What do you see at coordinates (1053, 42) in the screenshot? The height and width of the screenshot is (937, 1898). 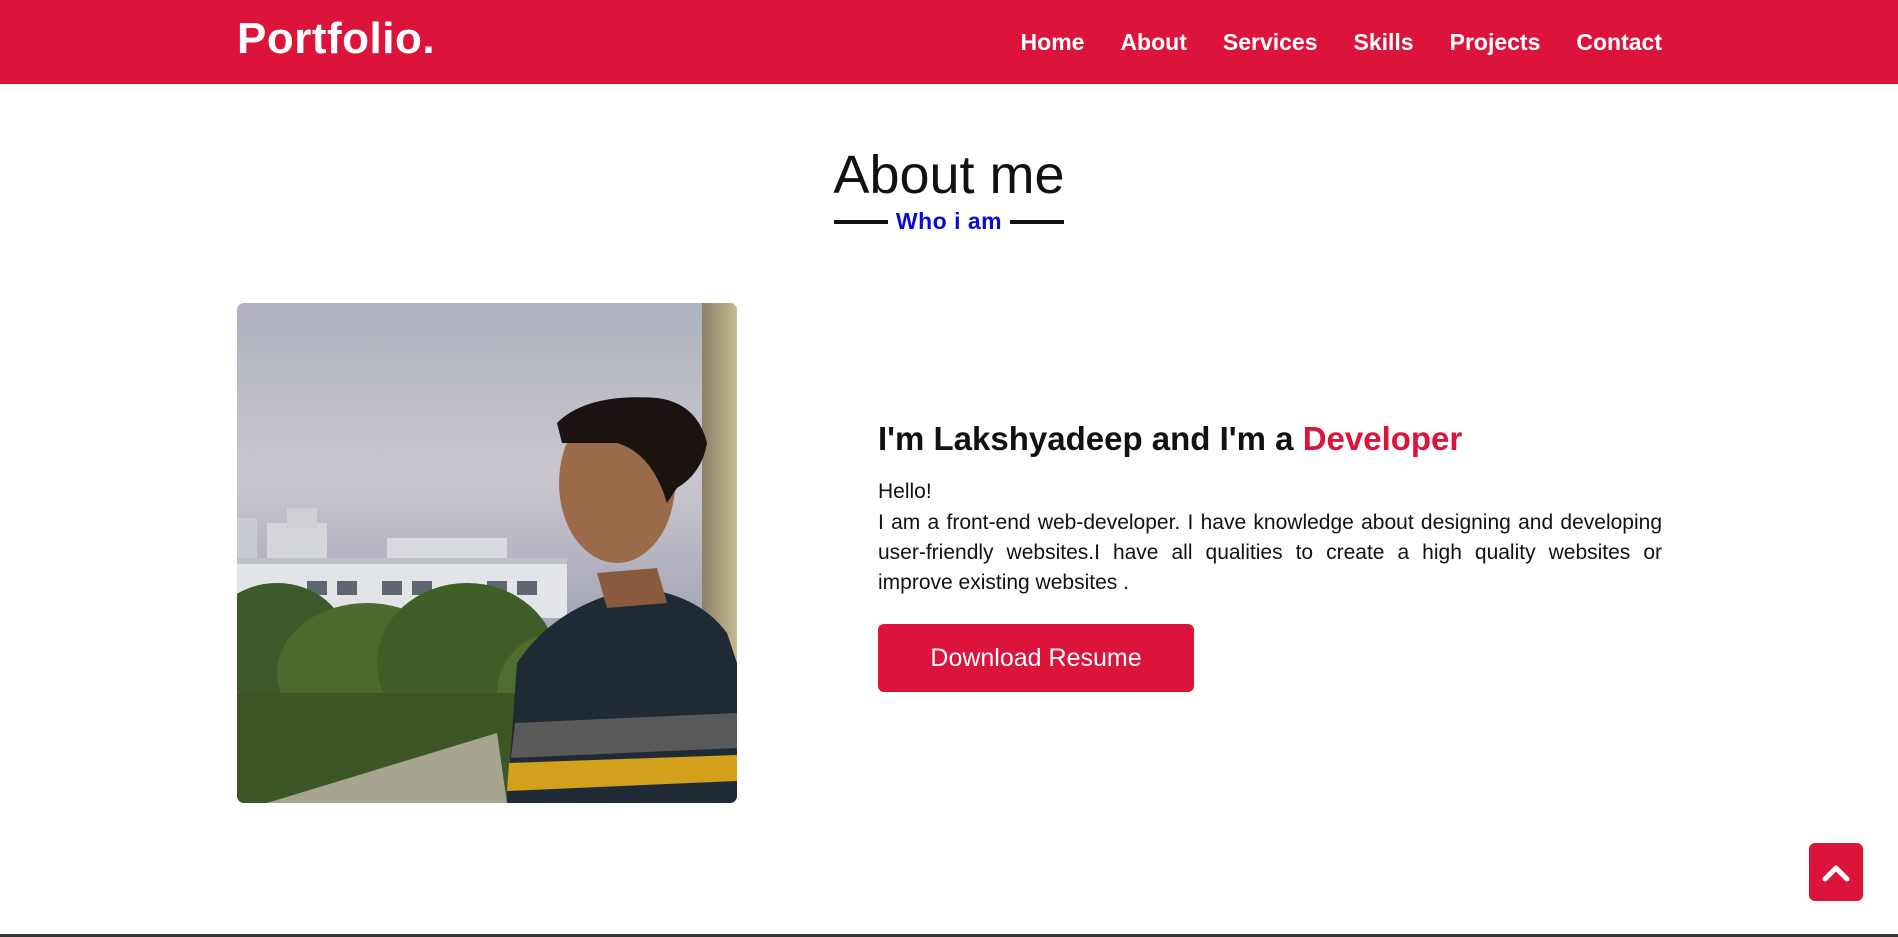 I see `nav-item-home: Home` at bounding box center [1053, 42].